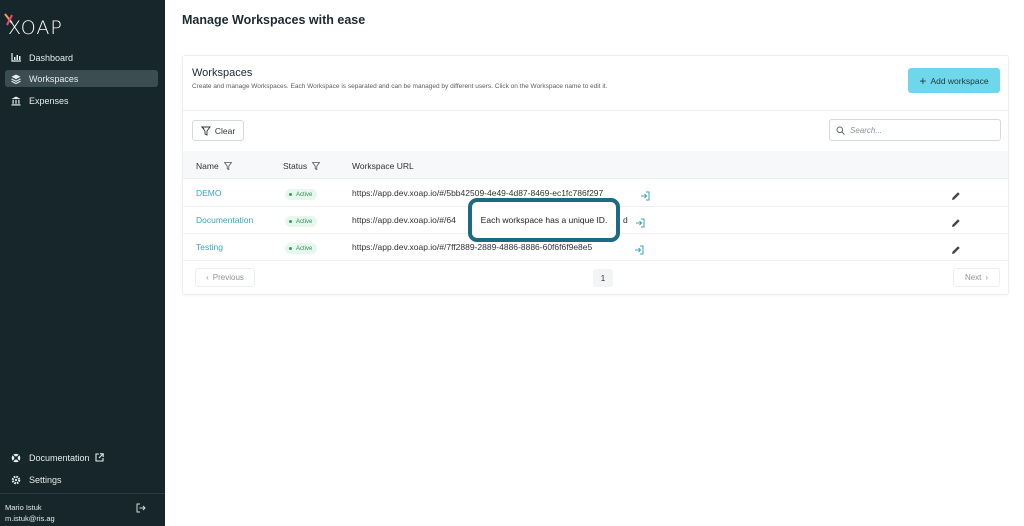 The image size is (1024, 526). Describe the element at coordinates (603, 278) in the screenshot. I see `page-number: 1` at that location.